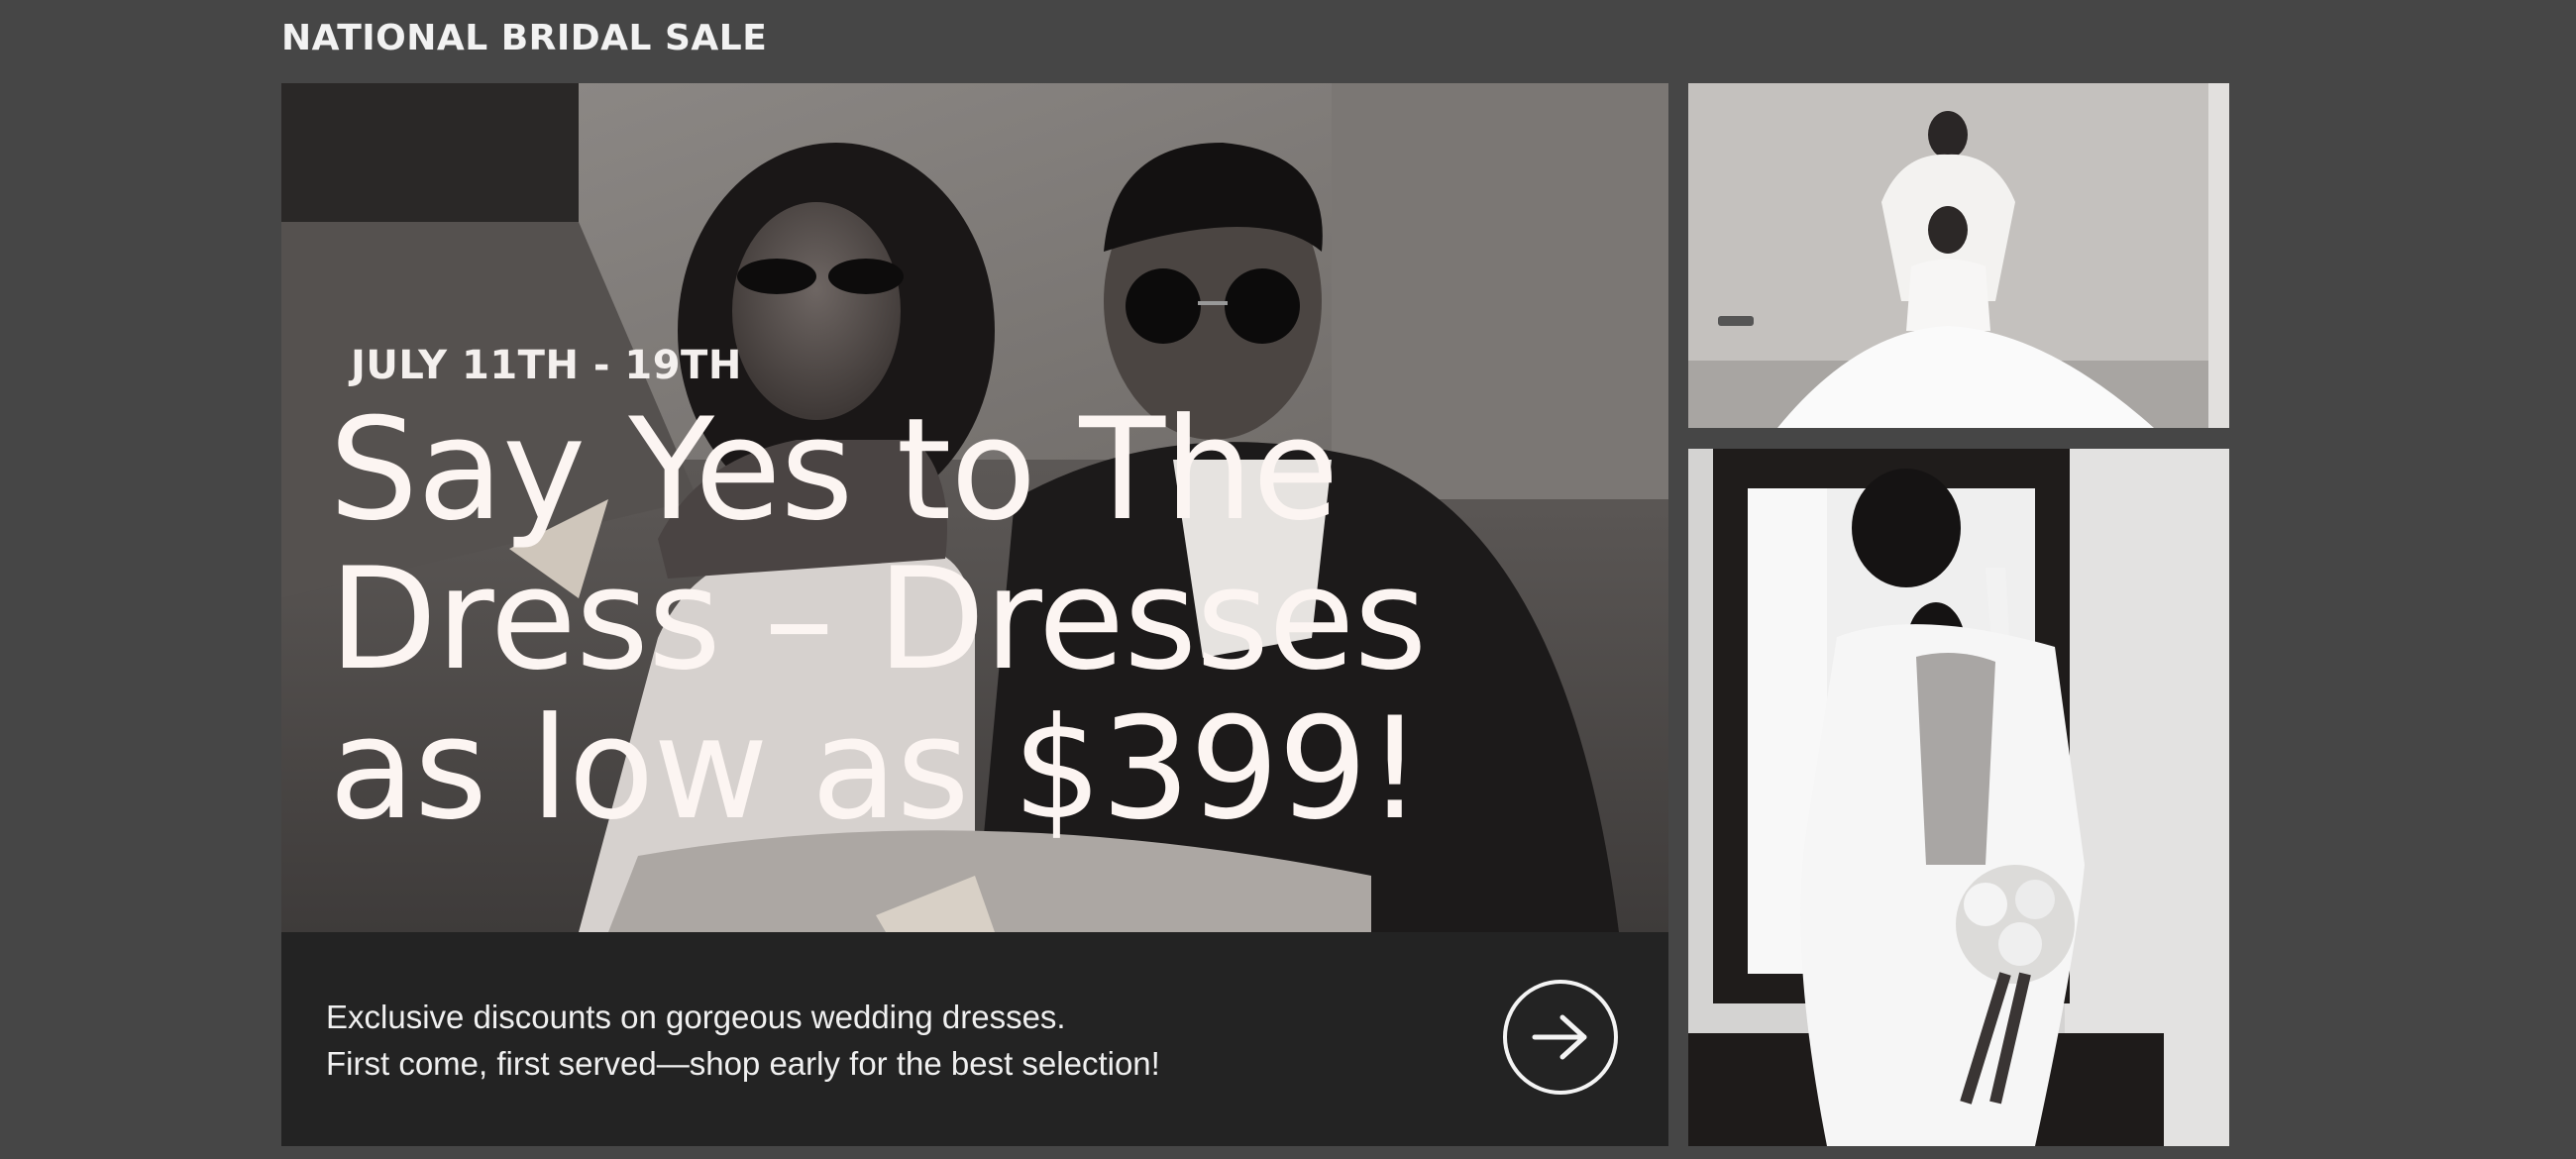 The image size is (2576, 1159). I want to click on sale-dates: JULY 11TH - 19TH, so click(546, 365).